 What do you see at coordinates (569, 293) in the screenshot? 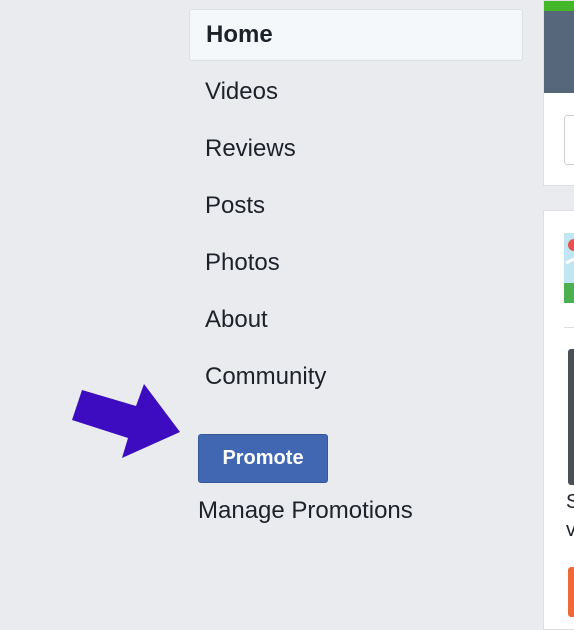
I see `thumbnail-grass` at bounding box center [569, 293].